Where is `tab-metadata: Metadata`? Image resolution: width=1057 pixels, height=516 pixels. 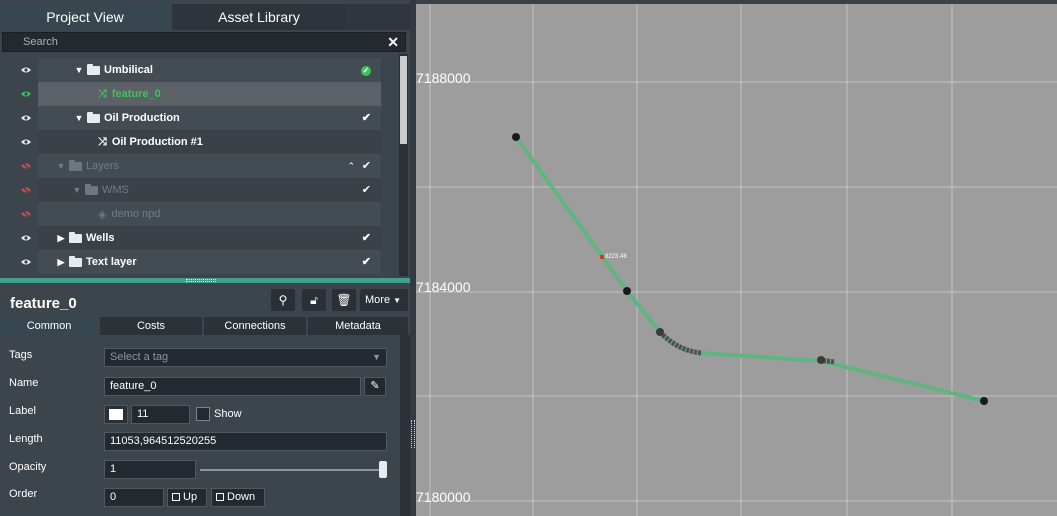
tab-metadata: Metadata is located at coordinates (358, 326).